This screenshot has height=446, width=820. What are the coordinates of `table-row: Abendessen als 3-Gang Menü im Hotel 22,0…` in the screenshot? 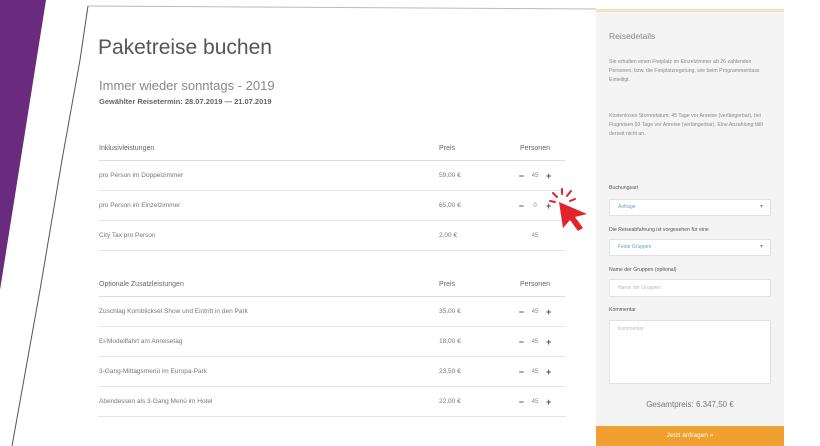 It's located at (332, 401).